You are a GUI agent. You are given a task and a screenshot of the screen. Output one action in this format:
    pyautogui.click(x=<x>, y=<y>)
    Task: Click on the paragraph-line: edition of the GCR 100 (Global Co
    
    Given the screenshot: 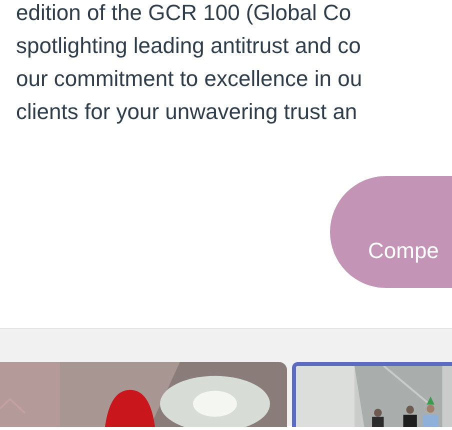 What is the action you would take?
    pyautogui.click(x=184, y=13)
    